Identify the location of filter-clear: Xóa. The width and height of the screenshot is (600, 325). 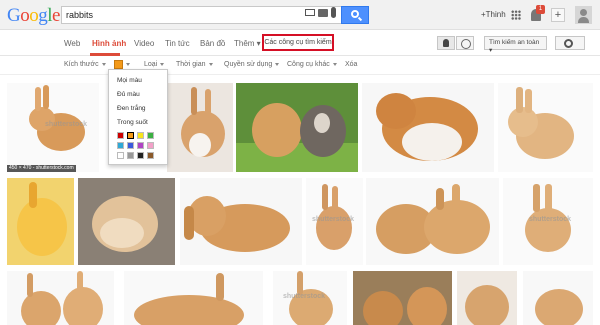
(351, 64).